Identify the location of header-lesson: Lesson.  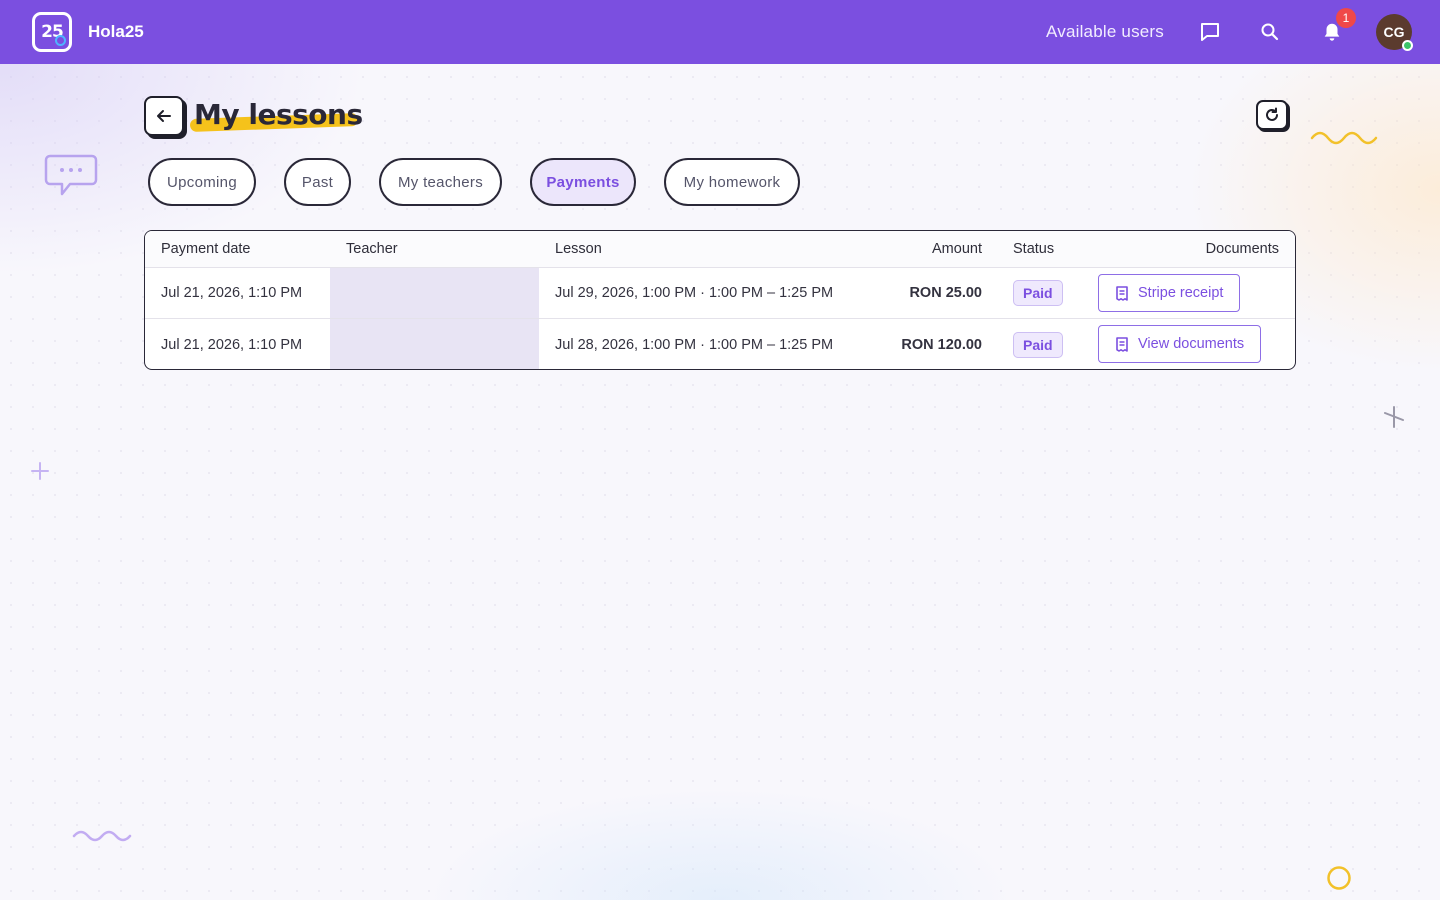
(578, 249).